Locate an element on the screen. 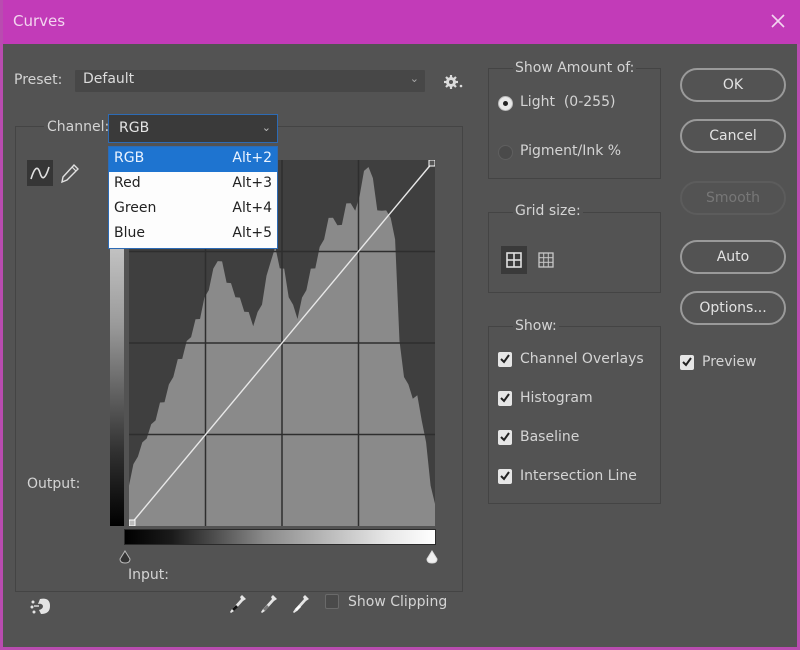 The width and height of the screenshot is (800, 650). baseline-checkbox is located at coordinates (505, 437).